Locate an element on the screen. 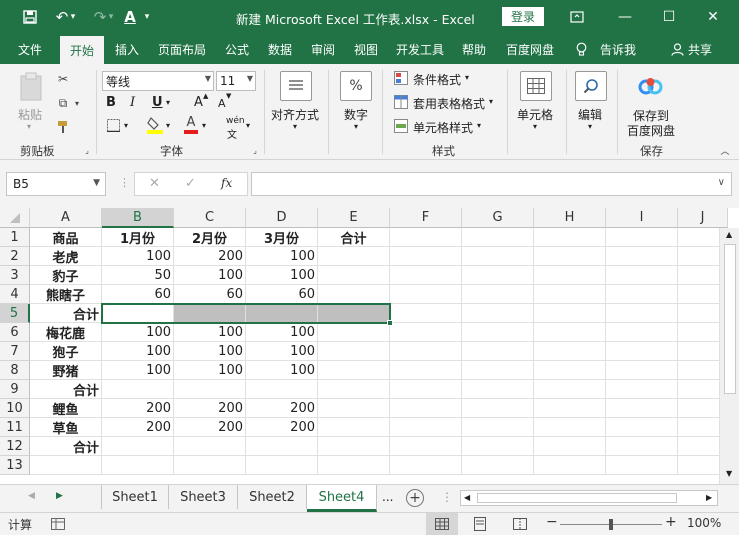 The height and width of the screenshot is (535, 739). paste-label: 粘贴 is located at coordinates (30, 114).